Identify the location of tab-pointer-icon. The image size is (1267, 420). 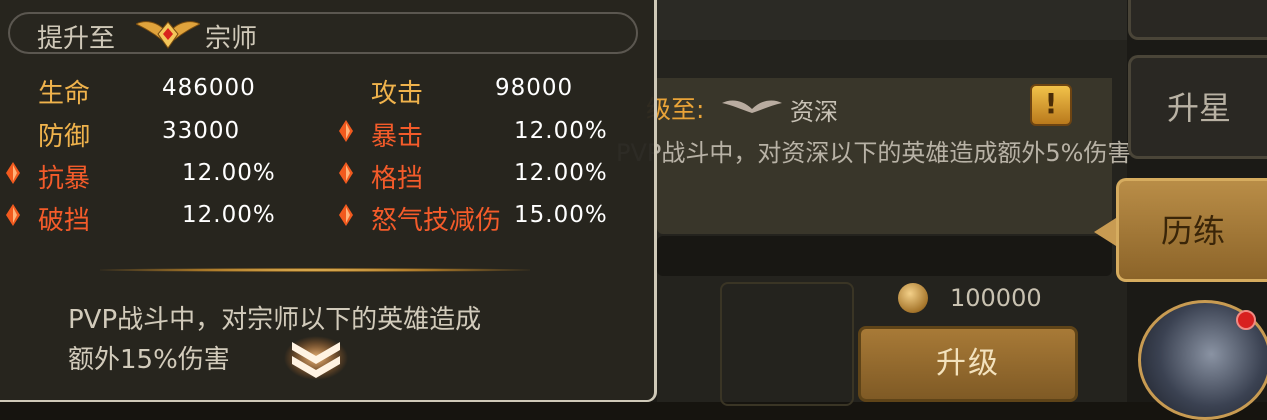
(1105, 232).